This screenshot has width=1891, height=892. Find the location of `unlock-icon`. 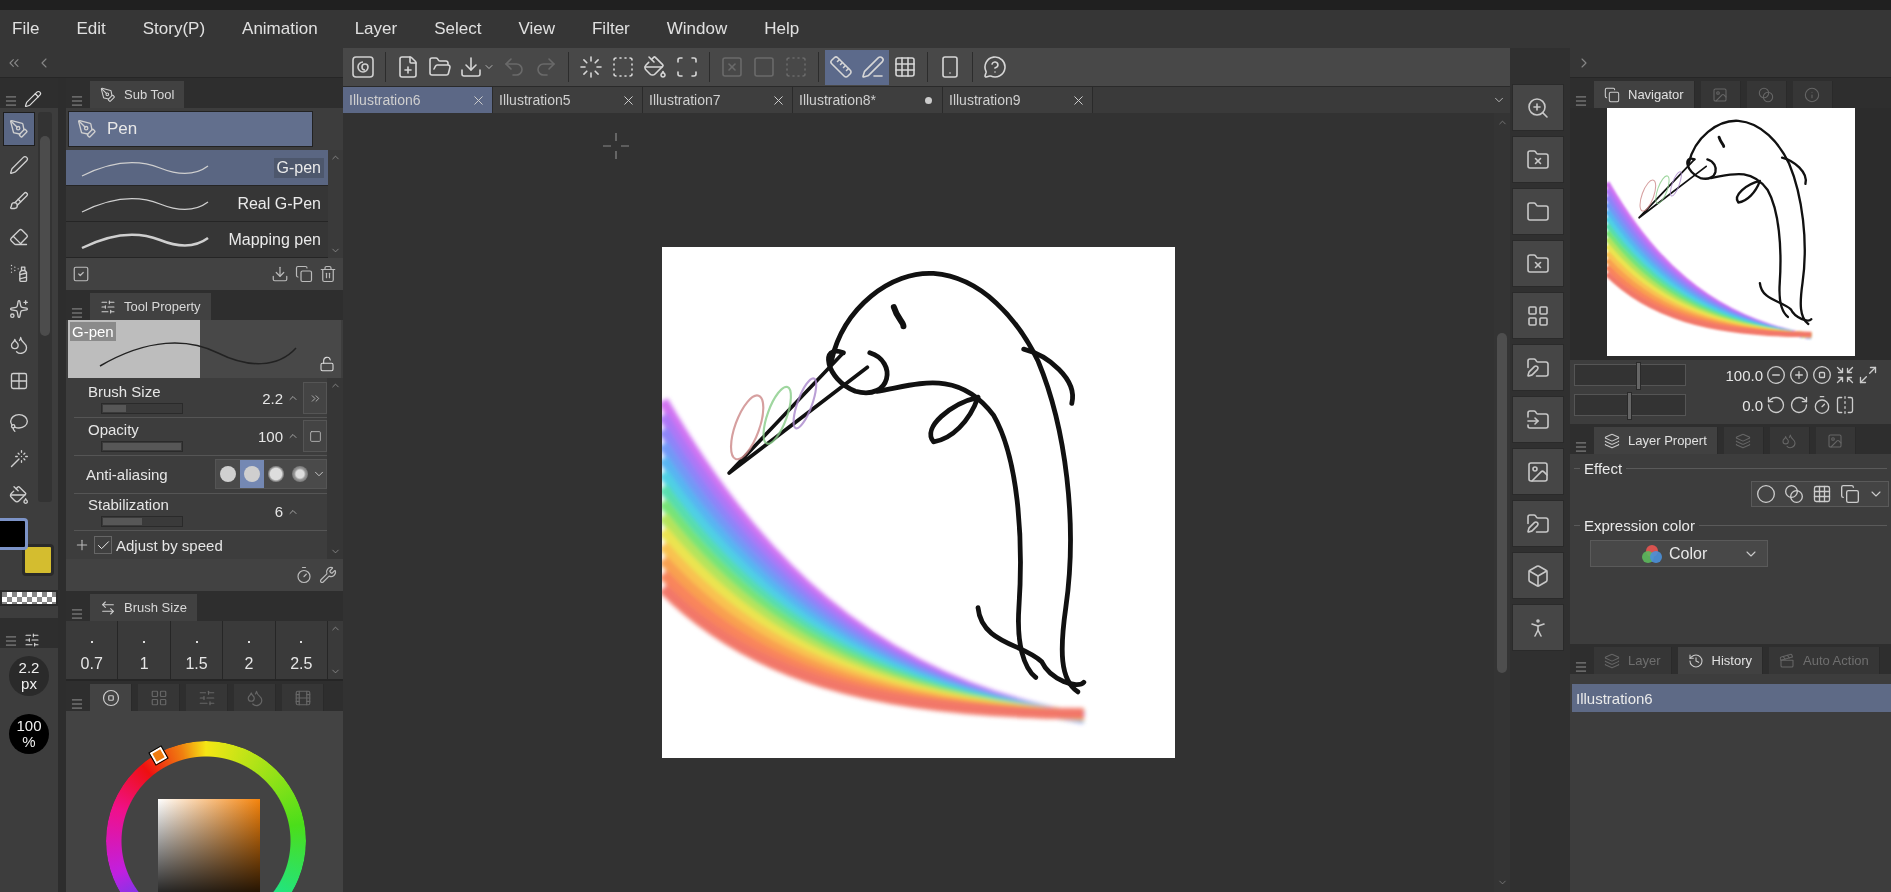

unlock-icon is located at coordinates (327, 364).